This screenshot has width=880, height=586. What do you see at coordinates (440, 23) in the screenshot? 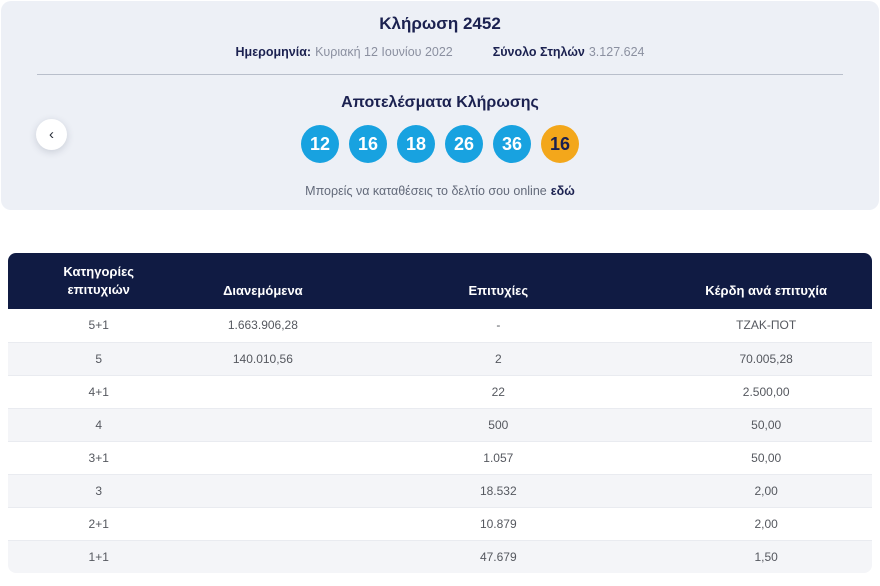
I see `draw-title: Κλήρωση 2452` at bounding box center [440, 23].